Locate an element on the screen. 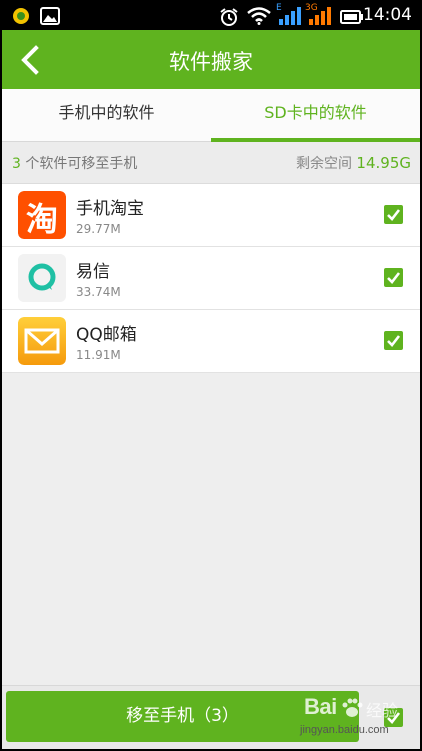 The height and width of the screenshot is (751, 422). app-size: 29.77M is located at coordinates (98, 229).